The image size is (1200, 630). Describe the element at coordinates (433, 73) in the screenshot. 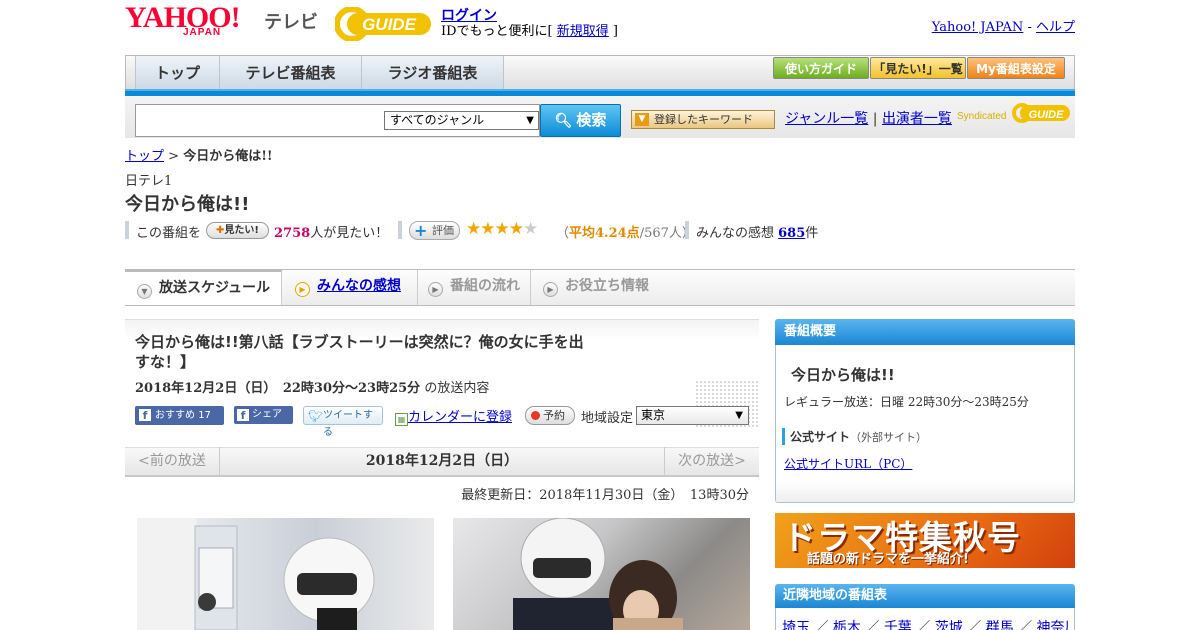

I see `nav-tab-radio-schedule: ラジオ番組表` at that location.